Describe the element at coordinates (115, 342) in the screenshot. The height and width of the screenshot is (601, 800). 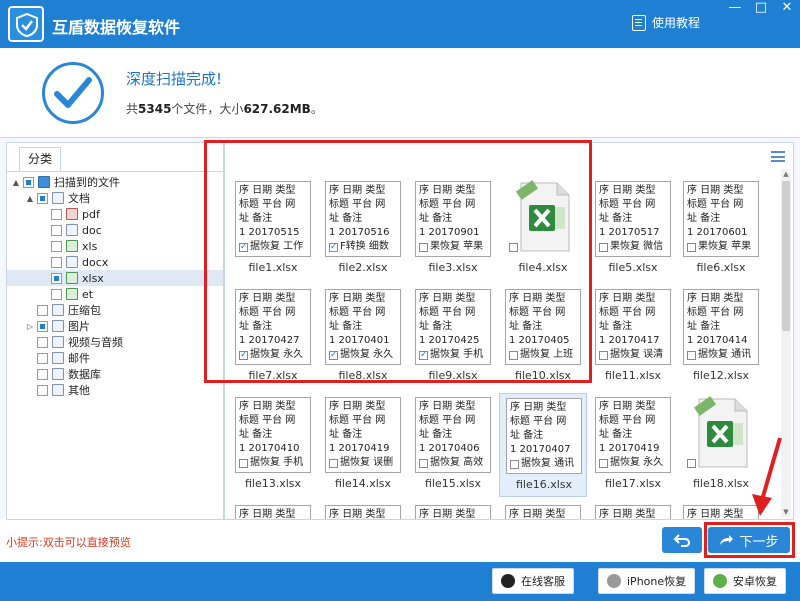
I see `tree-item: 视频与音频` at that location.